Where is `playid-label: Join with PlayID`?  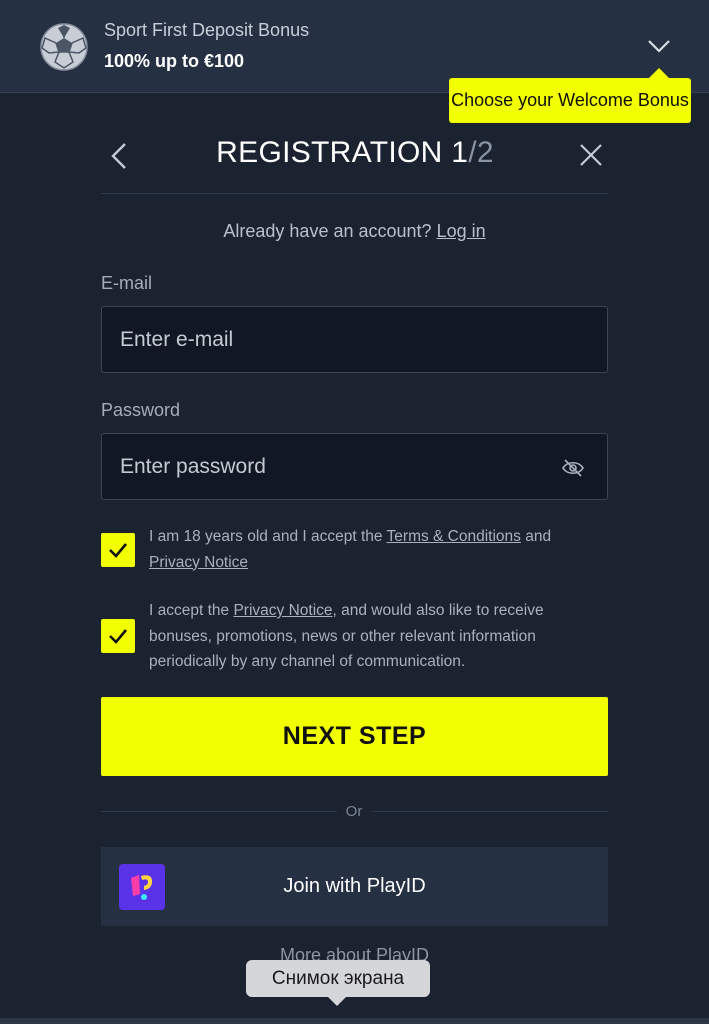
playid-label: Join with PlayID is located at coordinates (354, 886).